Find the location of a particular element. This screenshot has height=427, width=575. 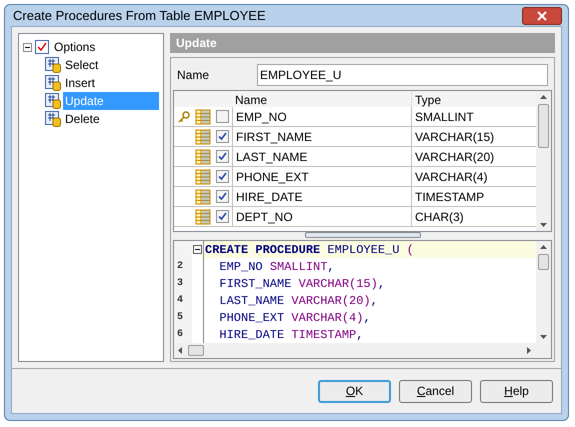

table-cell-text: TIMESTAMP is located at coordinates (450, 197).